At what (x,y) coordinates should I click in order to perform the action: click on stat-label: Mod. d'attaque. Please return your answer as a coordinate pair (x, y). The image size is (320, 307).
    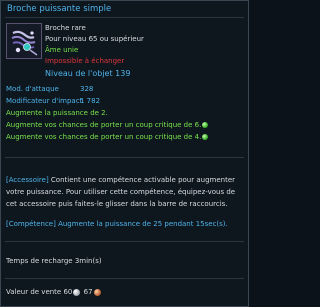
    Looking at the image, I should click on (32, 89).